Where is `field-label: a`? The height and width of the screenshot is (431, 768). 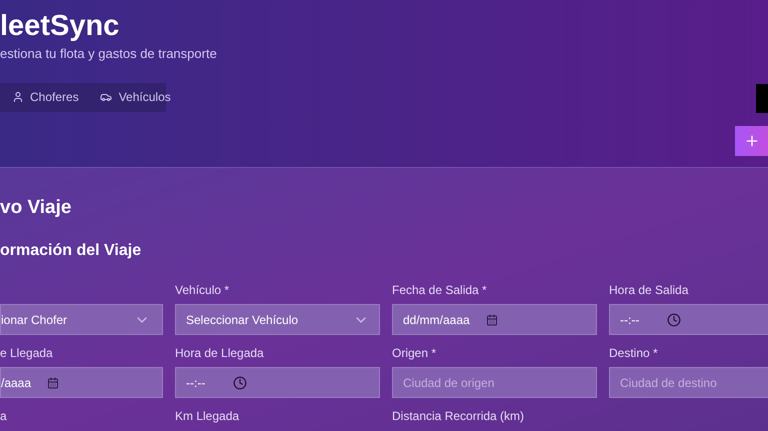
field-label: a is located at coordinates (4, 416).